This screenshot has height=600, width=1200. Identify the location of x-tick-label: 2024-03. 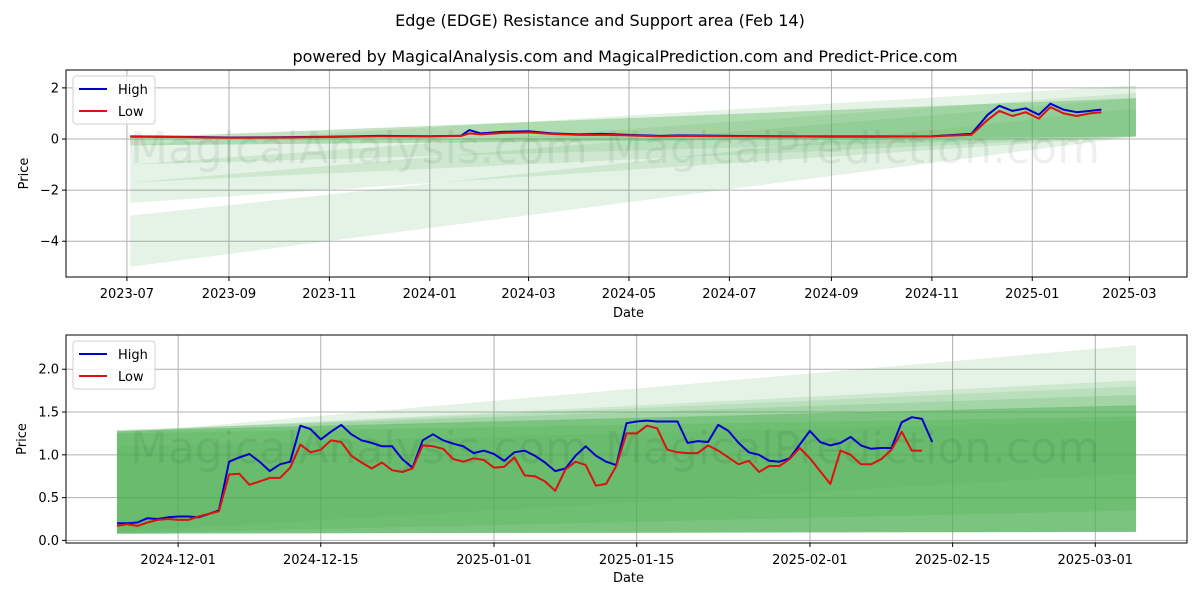
(528, 294).